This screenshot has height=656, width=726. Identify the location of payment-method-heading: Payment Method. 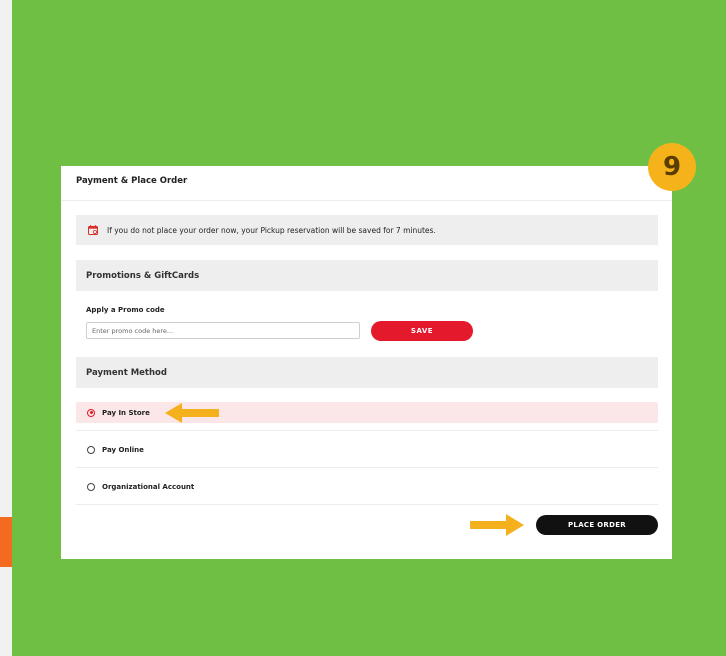
(126, 372).